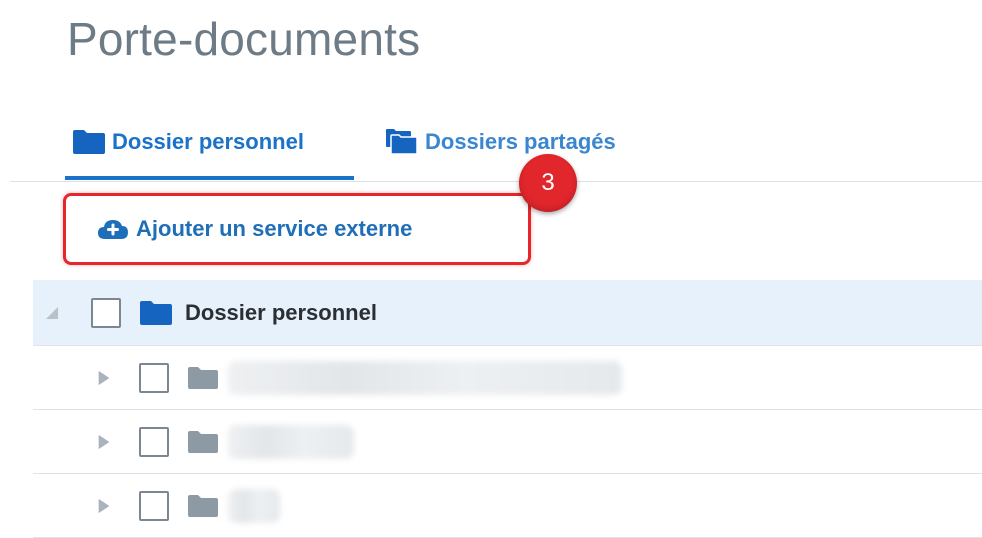 The width and height of the screenshot is (982, 538). I want to click on annotation-step-badge: 3, so click(548, 183).